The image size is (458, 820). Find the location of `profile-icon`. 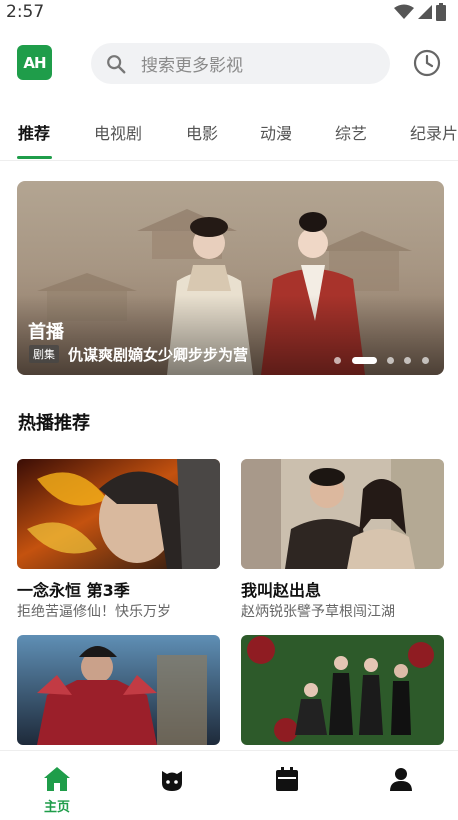

profile-icon is located at coordinates (401, 779).